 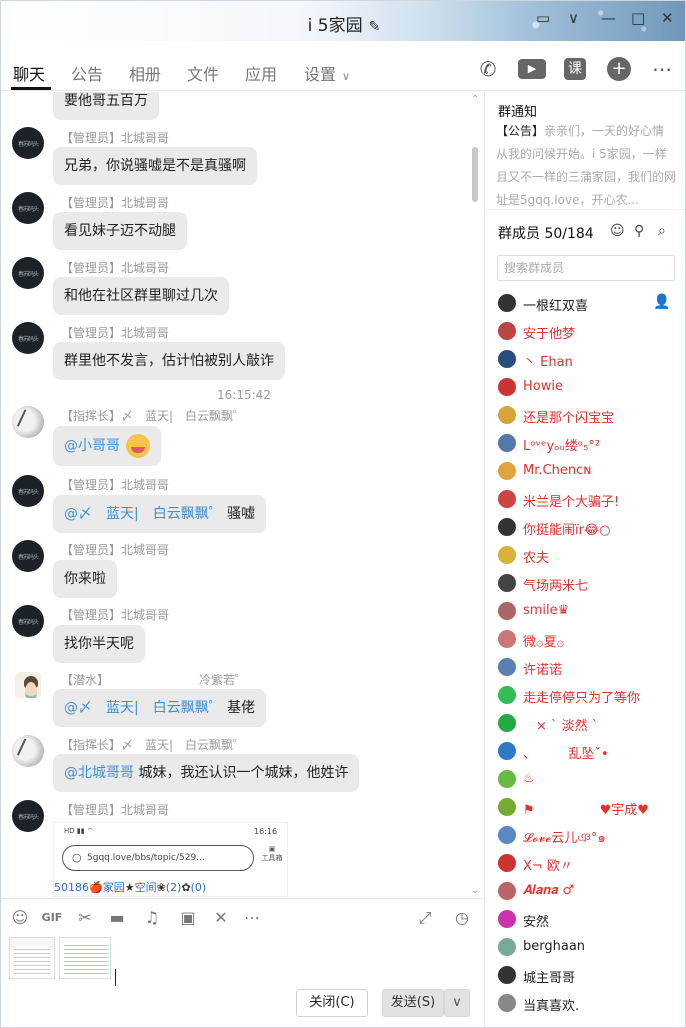 What do you see at coordinates (591, 976) in the screenshot?
I see `member-item: 城主哥哥` at bounding box center [591, 976].